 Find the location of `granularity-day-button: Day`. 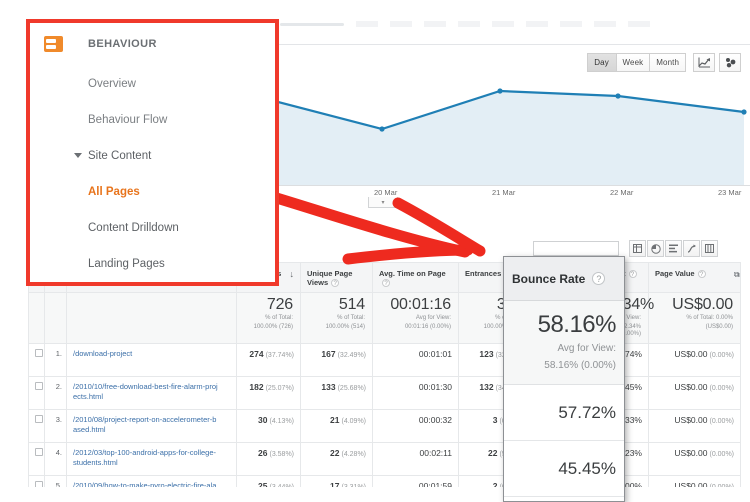

granularity-day-button: Day is located at coordinates (601, 62).